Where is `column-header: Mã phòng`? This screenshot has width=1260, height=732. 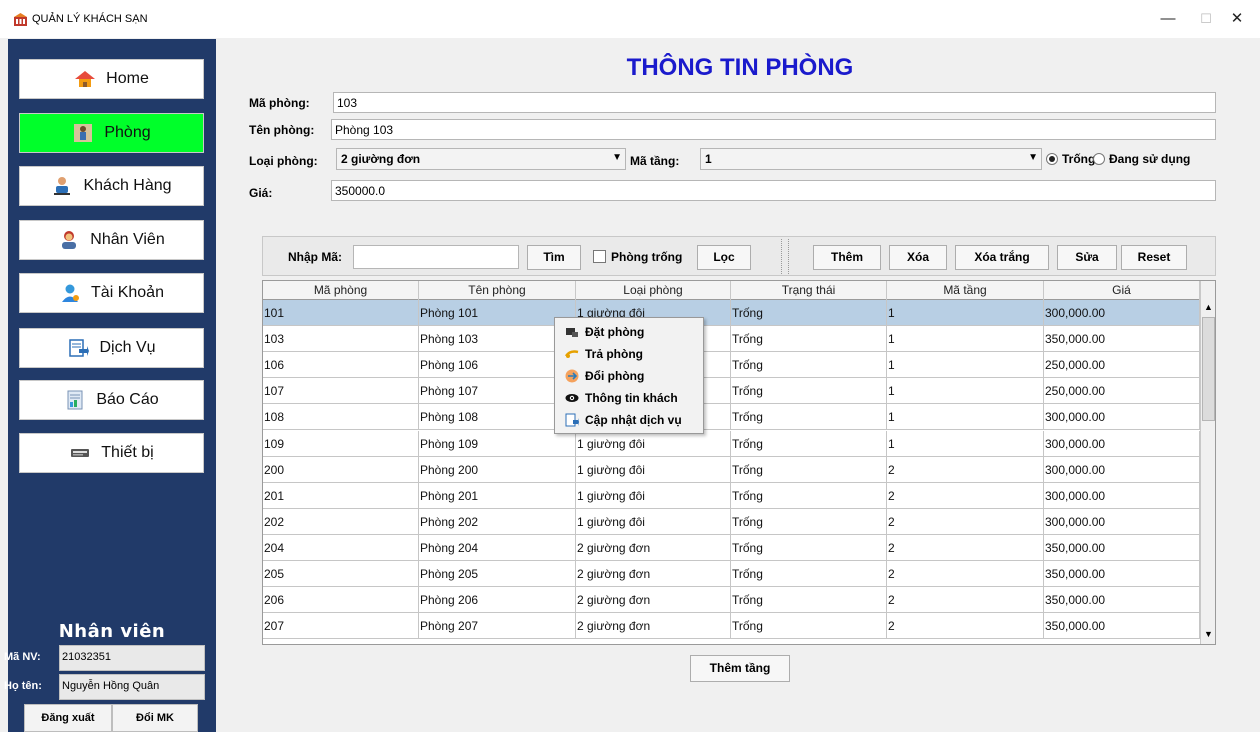 column-header: Mã phòng is located at coordinates (341, 290).